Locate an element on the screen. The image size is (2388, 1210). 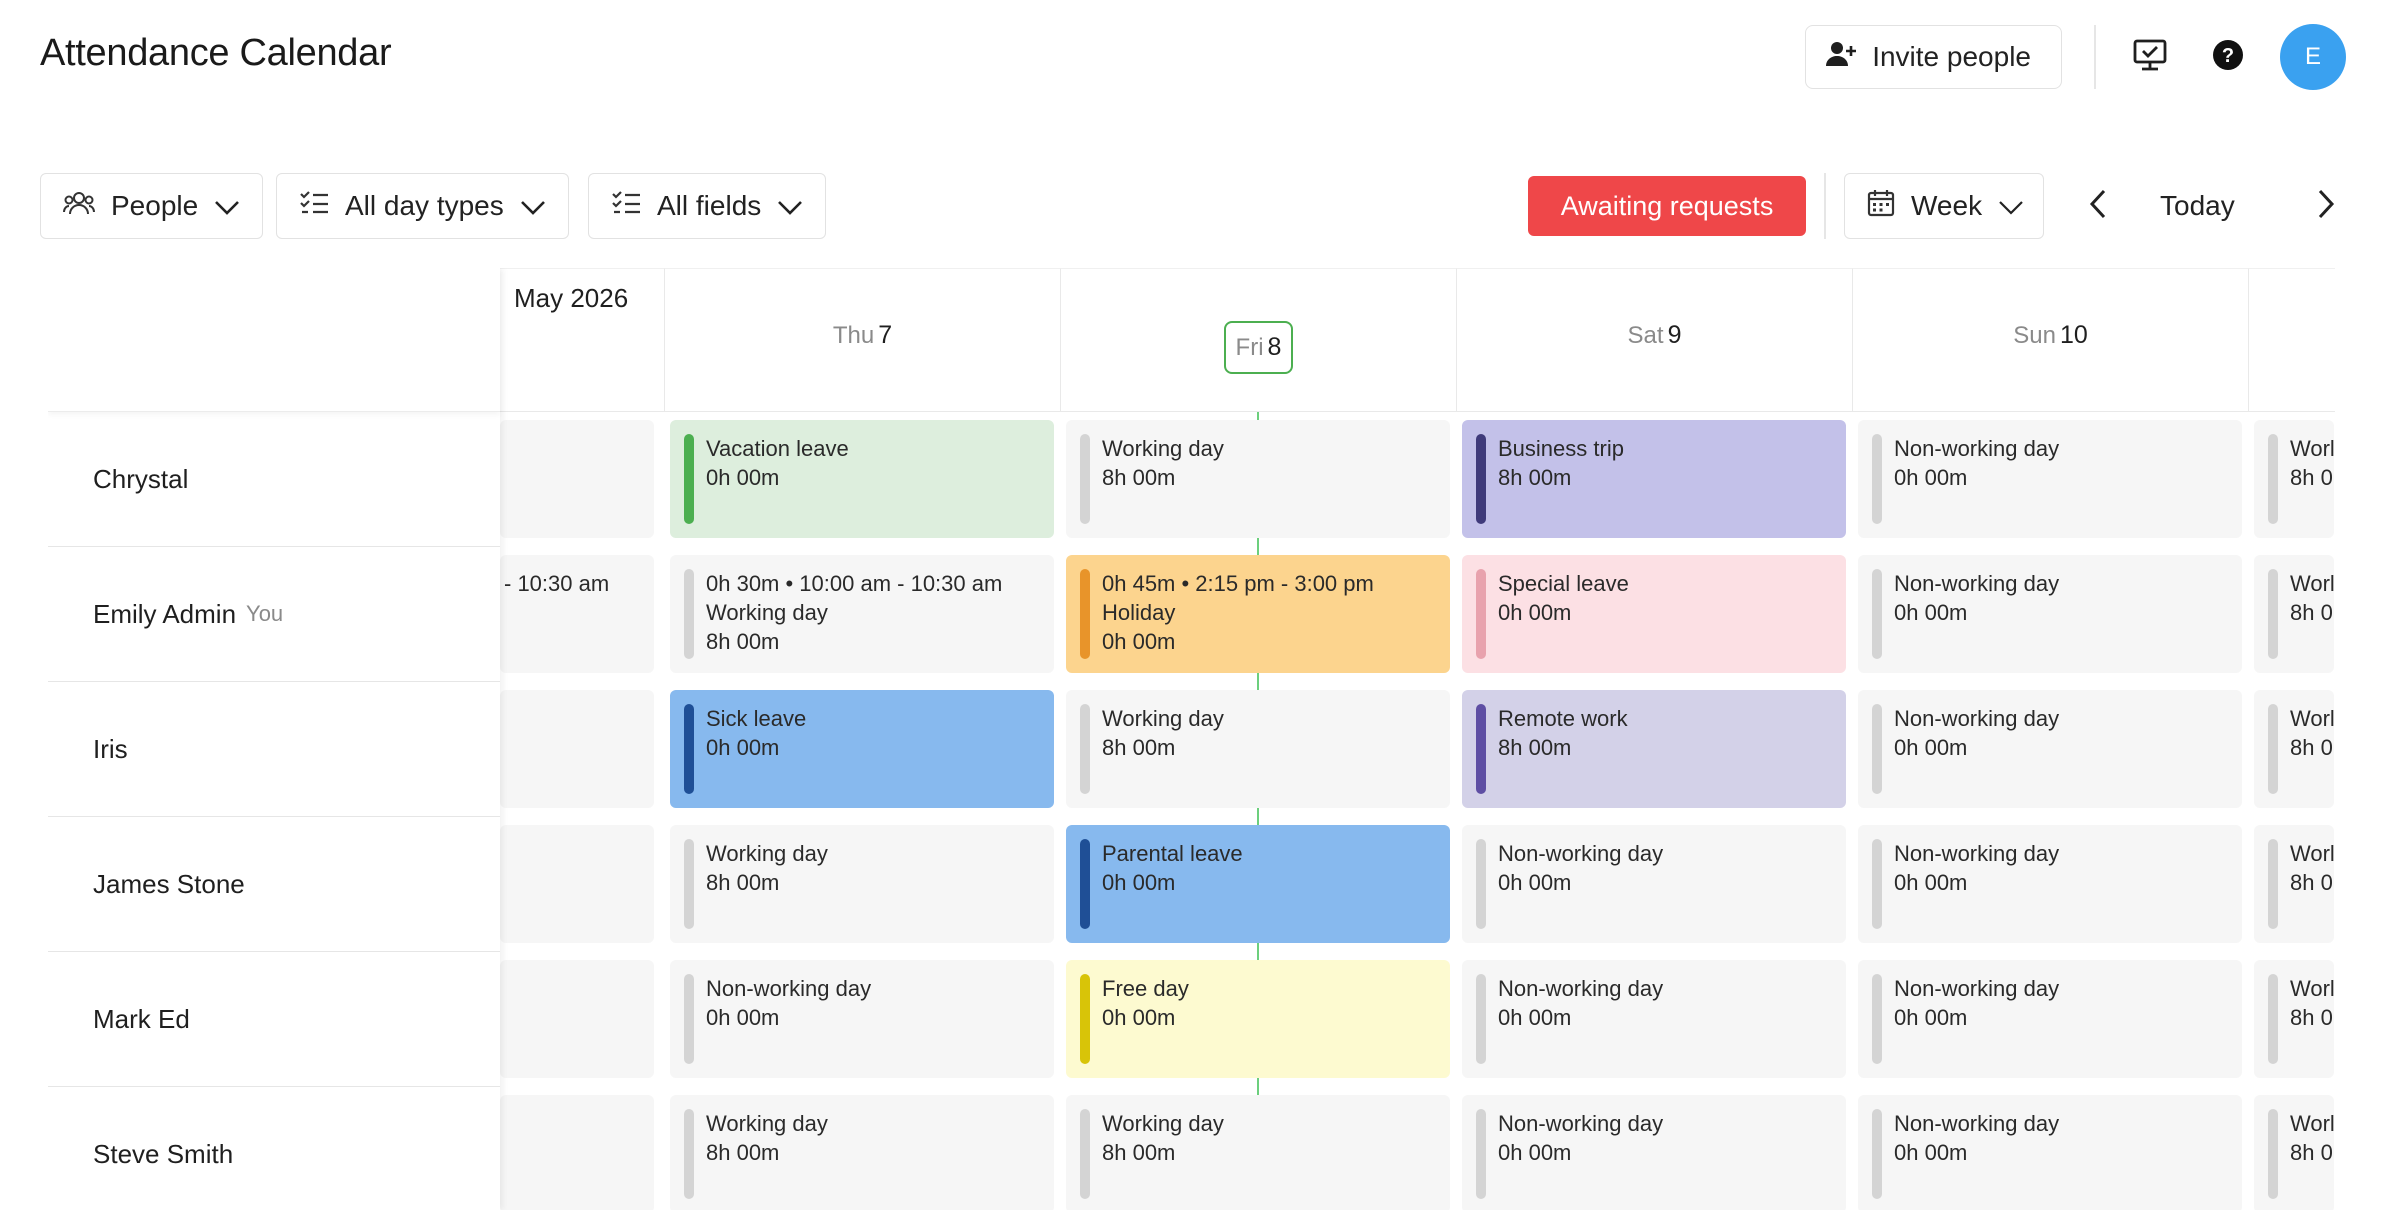
day-entry-cell: Vacation leave 0h 00m is located at coordinates (862, 479).